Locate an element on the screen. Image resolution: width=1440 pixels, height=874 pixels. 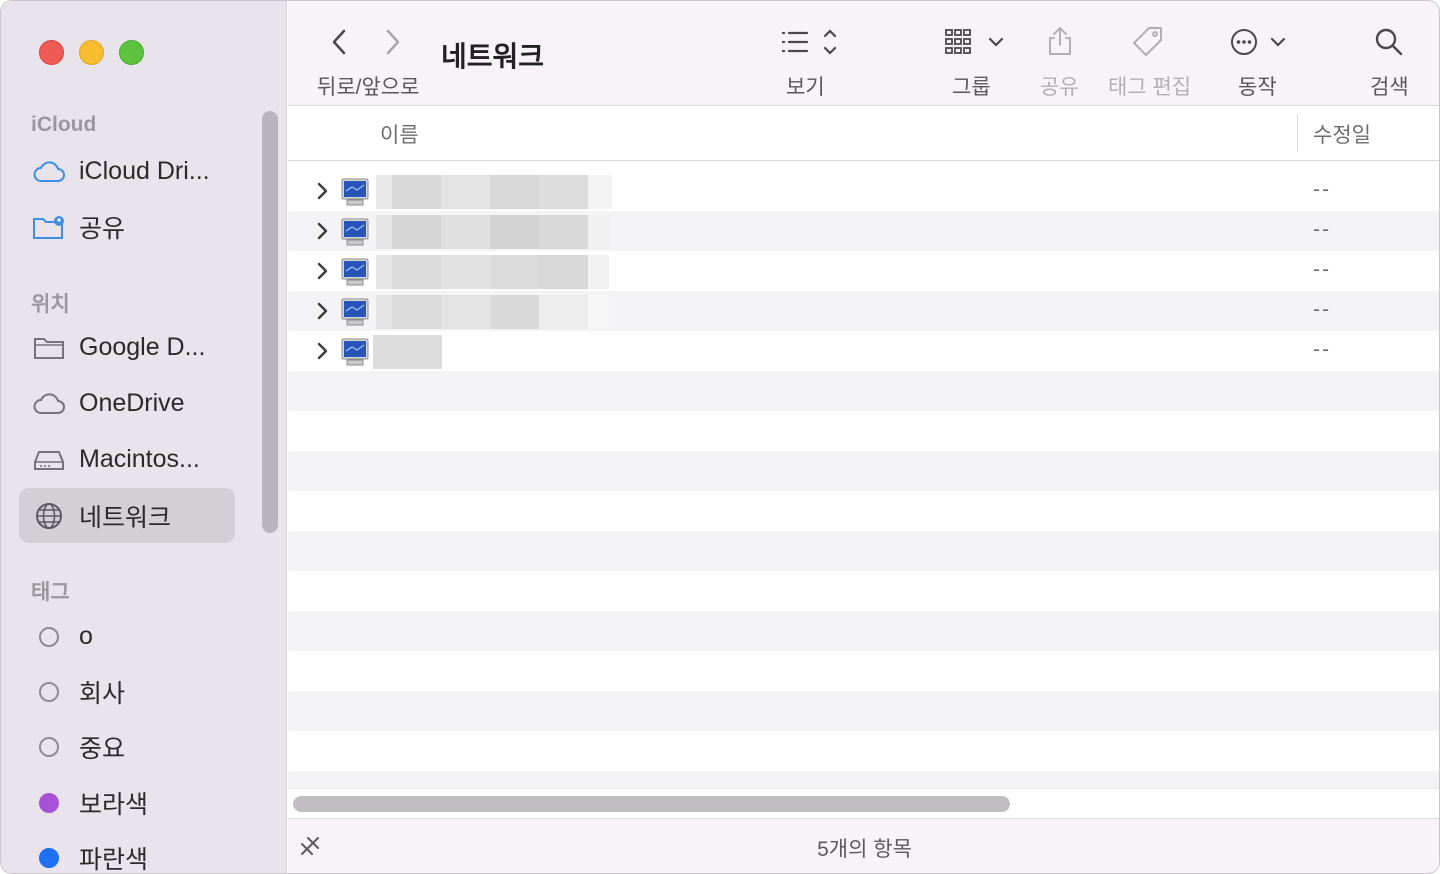
window-title: 네트워크 is located at coordinates (493, 56).